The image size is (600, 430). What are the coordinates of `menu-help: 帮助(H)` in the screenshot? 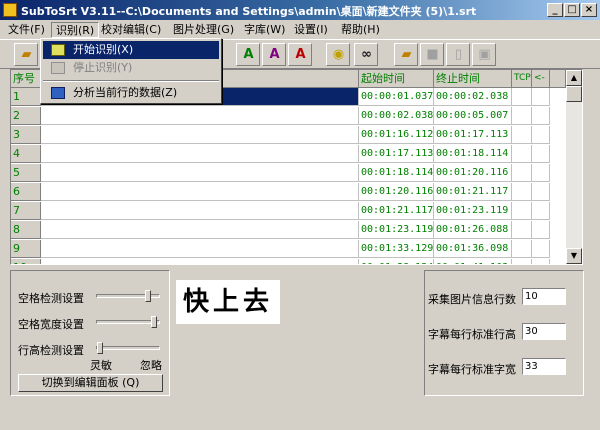 It's located at (360, 30).